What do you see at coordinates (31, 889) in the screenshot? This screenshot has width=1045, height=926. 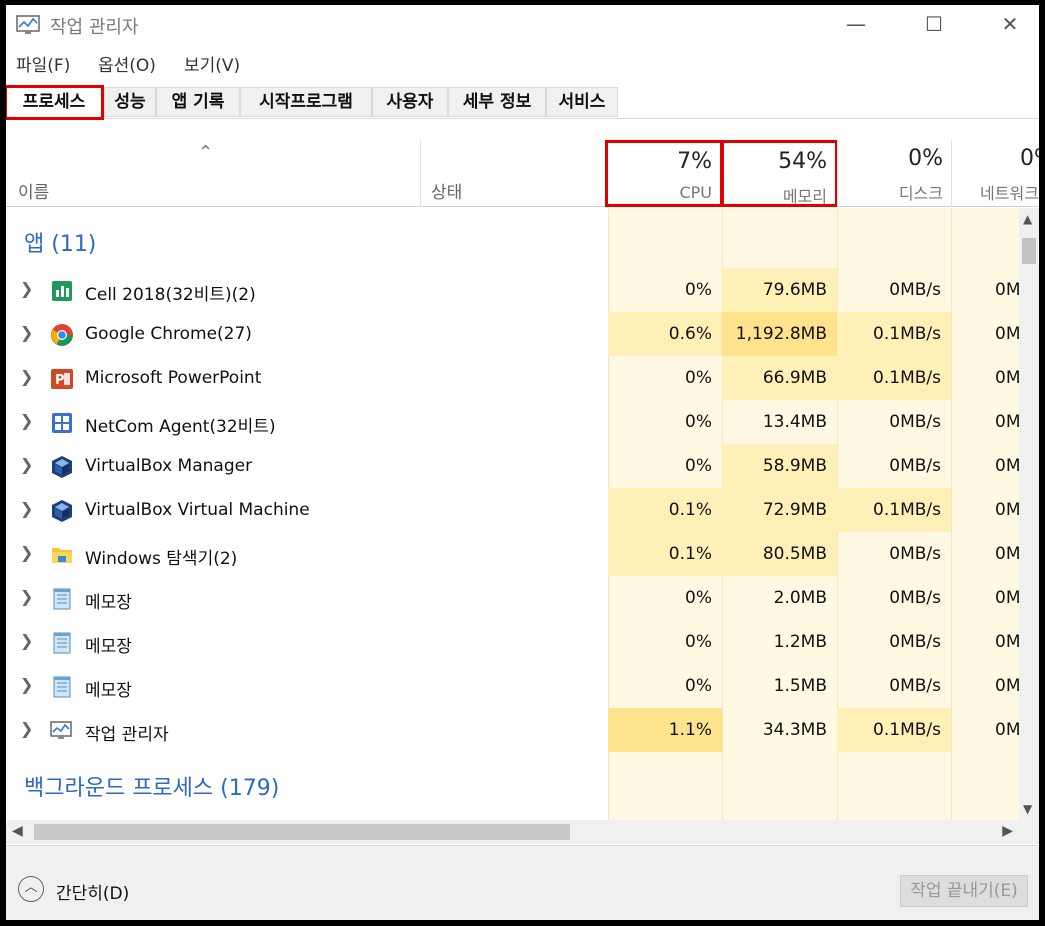 I see `chevron-up-icon: ︿` at bounding box center [31, 889].